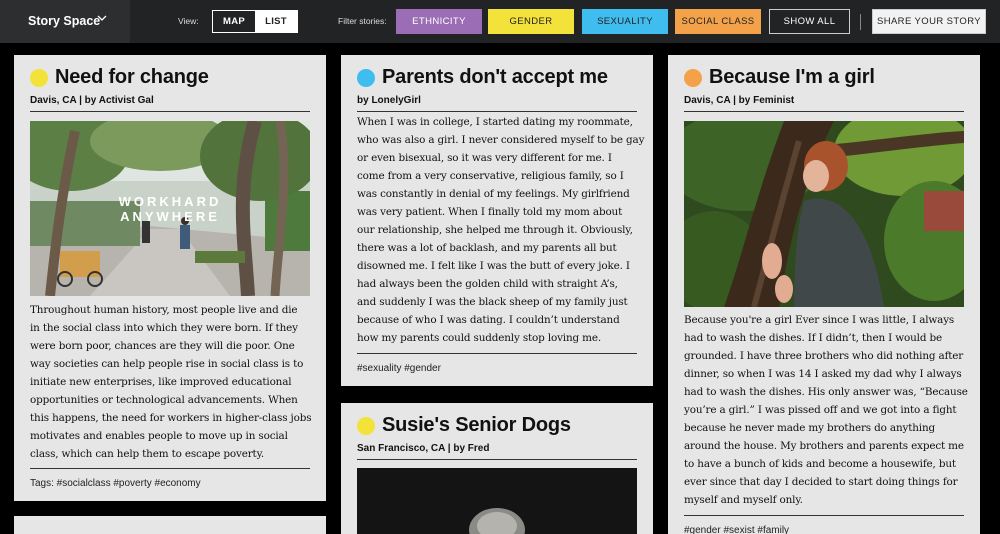 The width and height of the screenshot is (1000, 534). I want to click on story-photo-dogs, so click(497, 501).